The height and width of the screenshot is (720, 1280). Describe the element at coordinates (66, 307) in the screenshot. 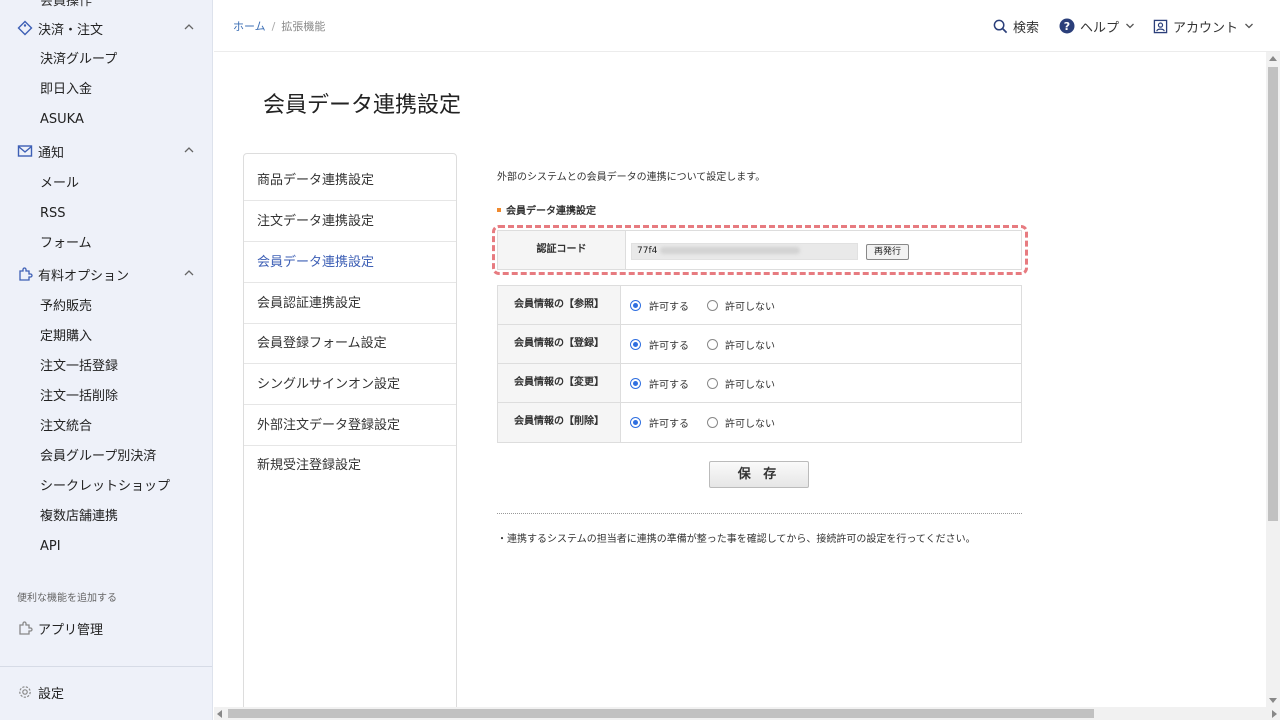

I see `sidebar-item-preorder: 予約販売` at that location.